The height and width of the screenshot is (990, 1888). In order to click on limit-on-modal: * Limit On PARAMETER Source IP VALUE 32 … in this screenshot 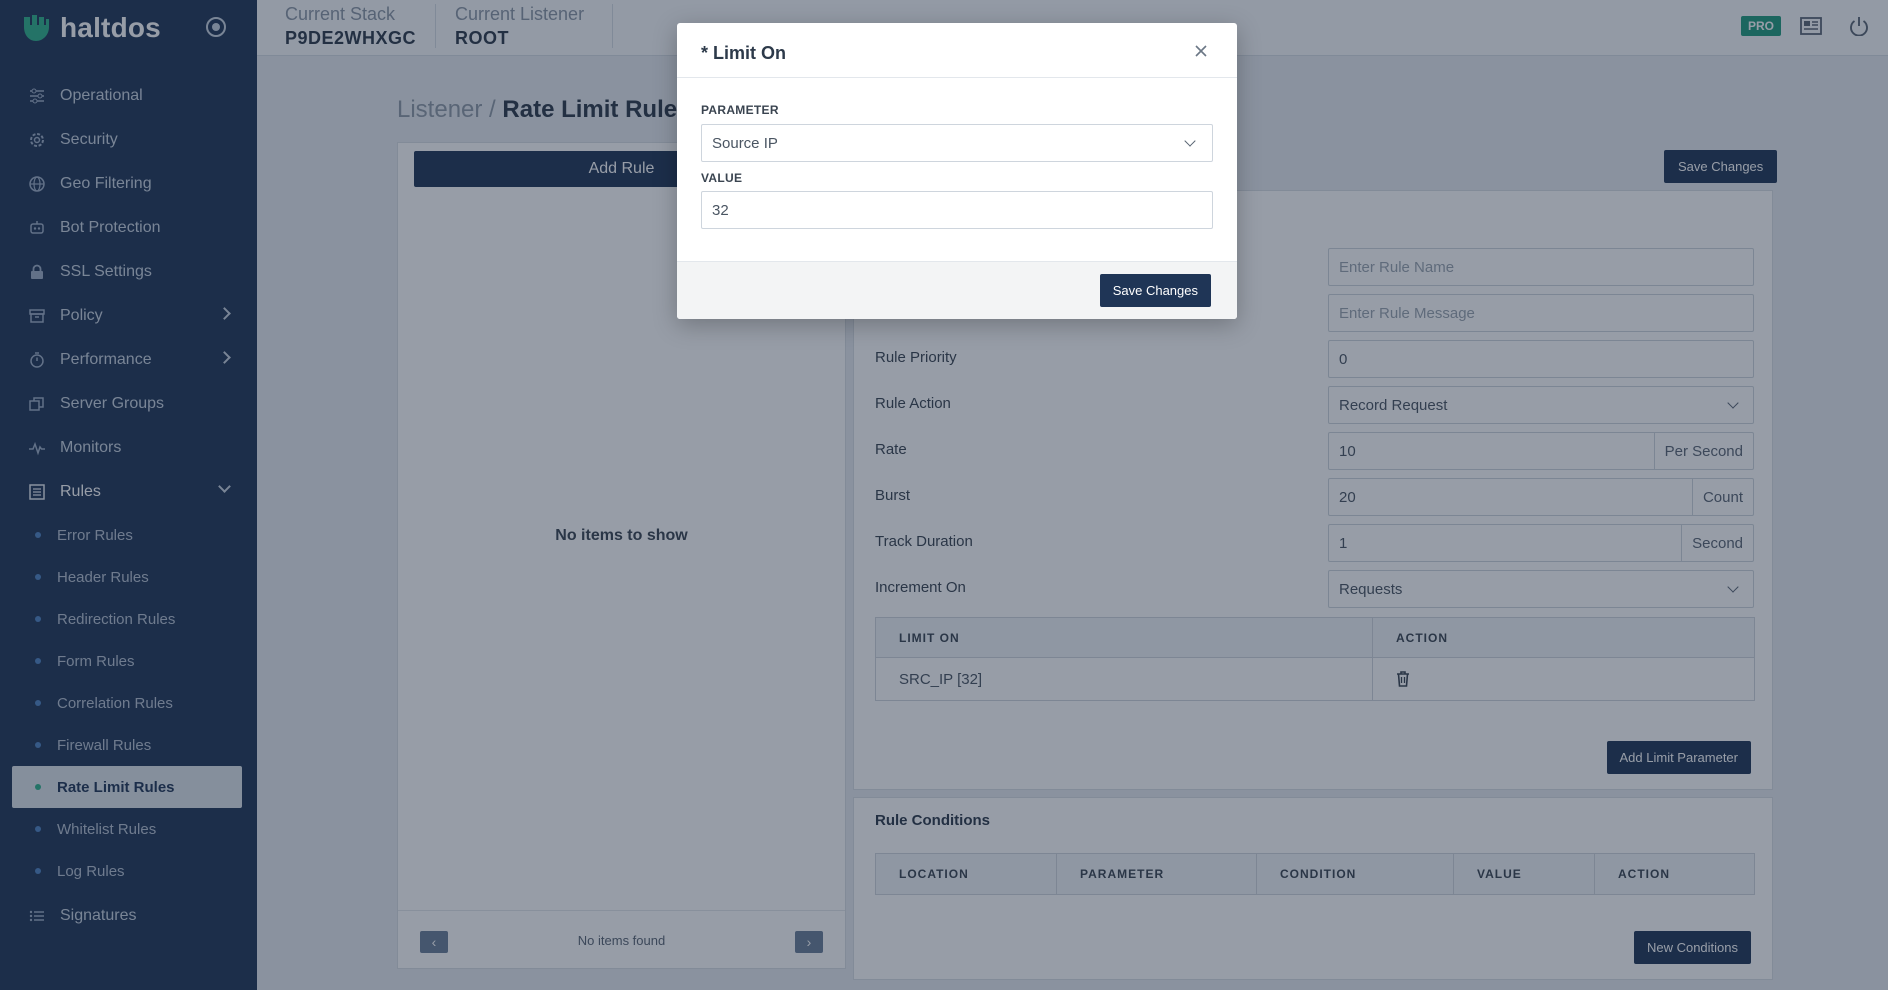, I will do `click(957, 171)`.